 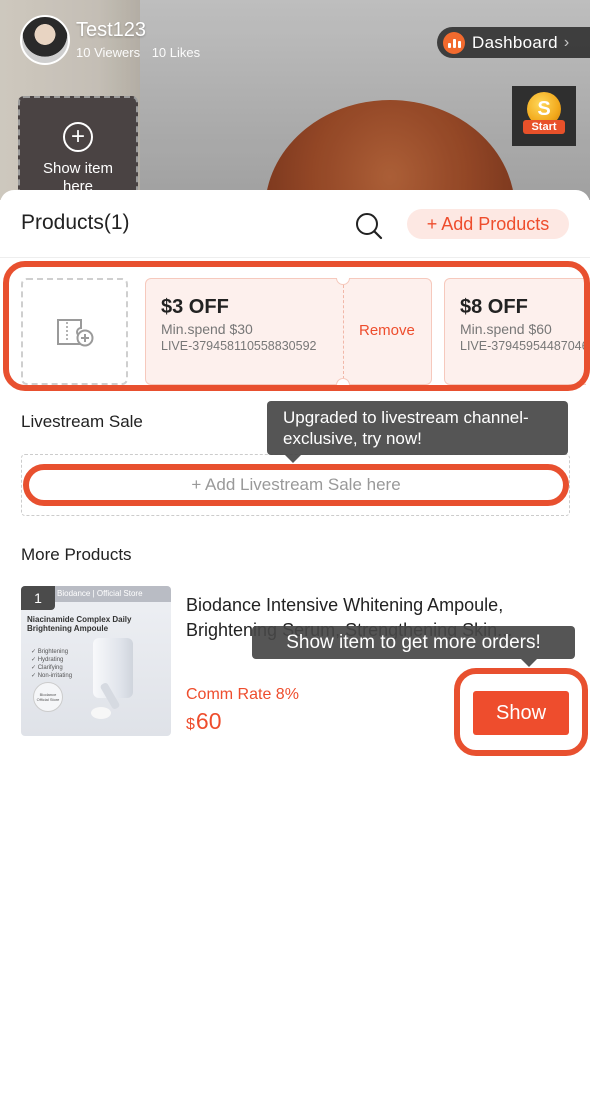 I want to click on viewer-count: 10 Viewers, so click(x=108, y=52).